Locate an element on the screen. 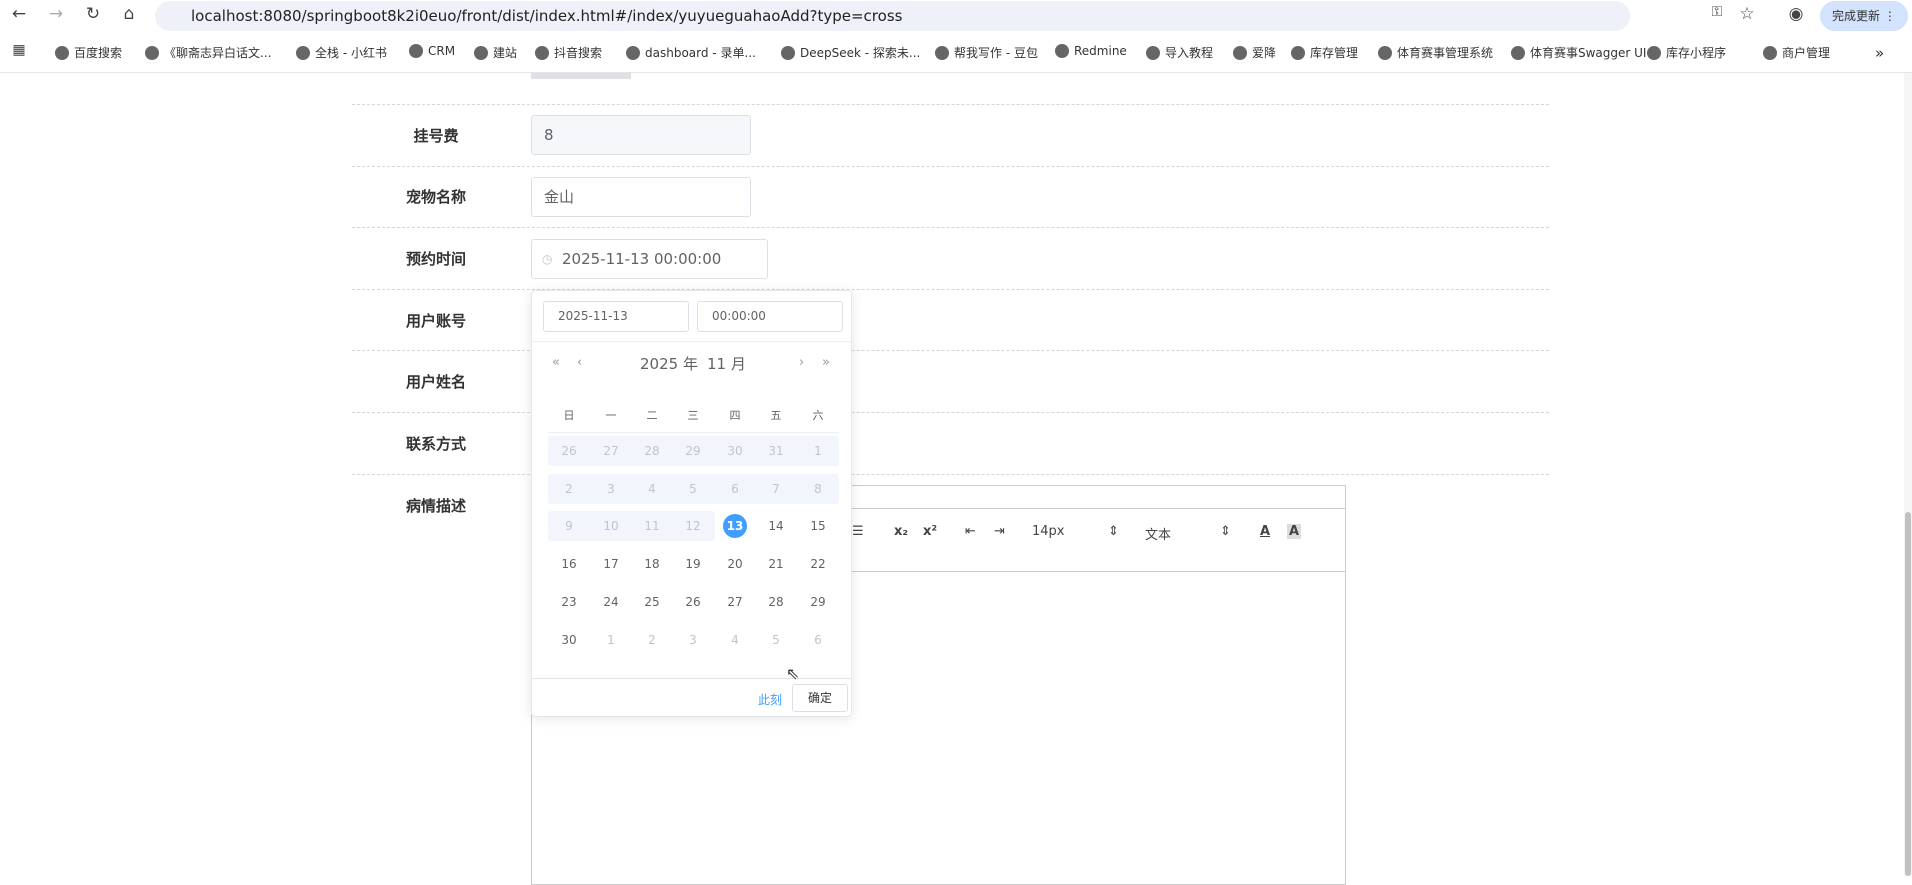  calendar-day: 11 is located at coordinates (652, 526).